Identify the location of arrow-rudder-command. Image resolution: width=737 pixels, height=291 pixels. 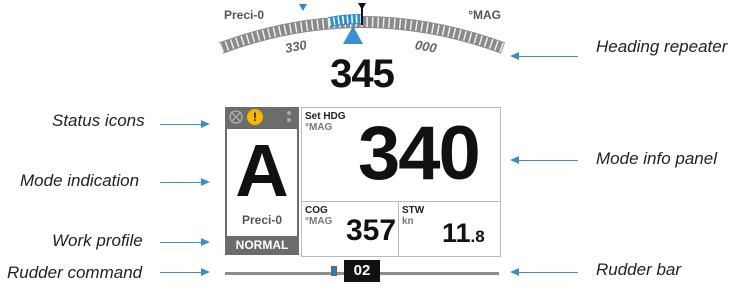
(185, 272).